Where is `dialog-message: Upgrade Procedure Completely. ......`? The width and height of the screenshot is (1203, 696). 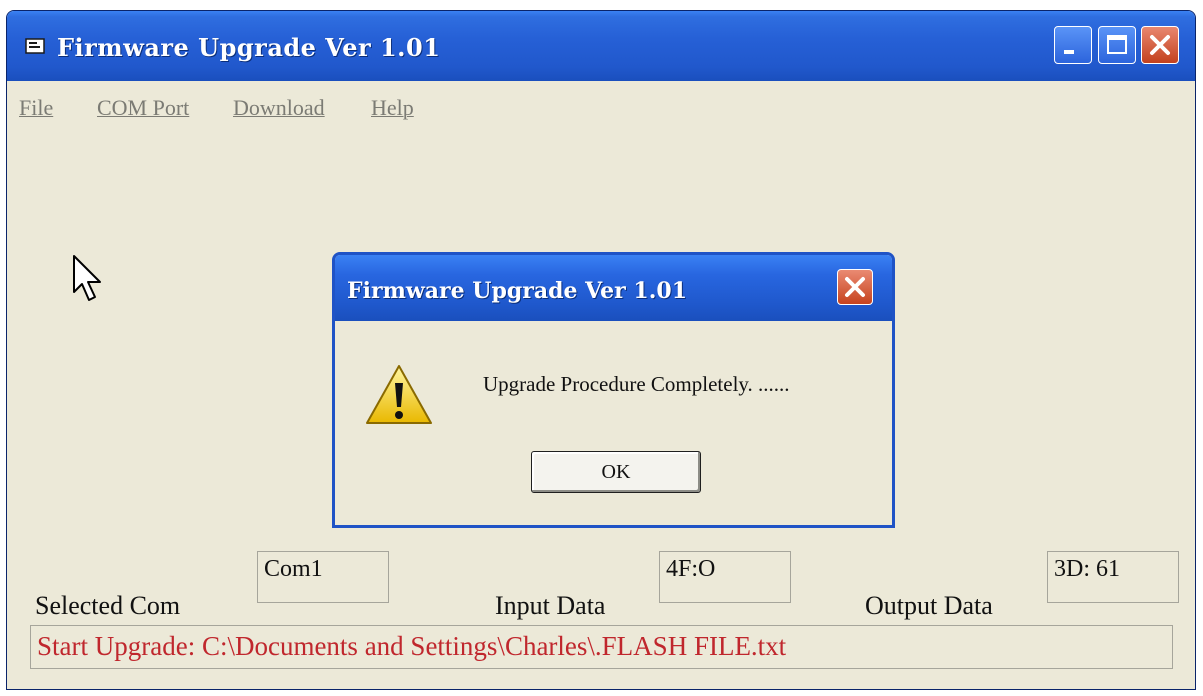 dialog-message: Upgrade Procedure Completely. ...... is located at coordinates (636, 384).